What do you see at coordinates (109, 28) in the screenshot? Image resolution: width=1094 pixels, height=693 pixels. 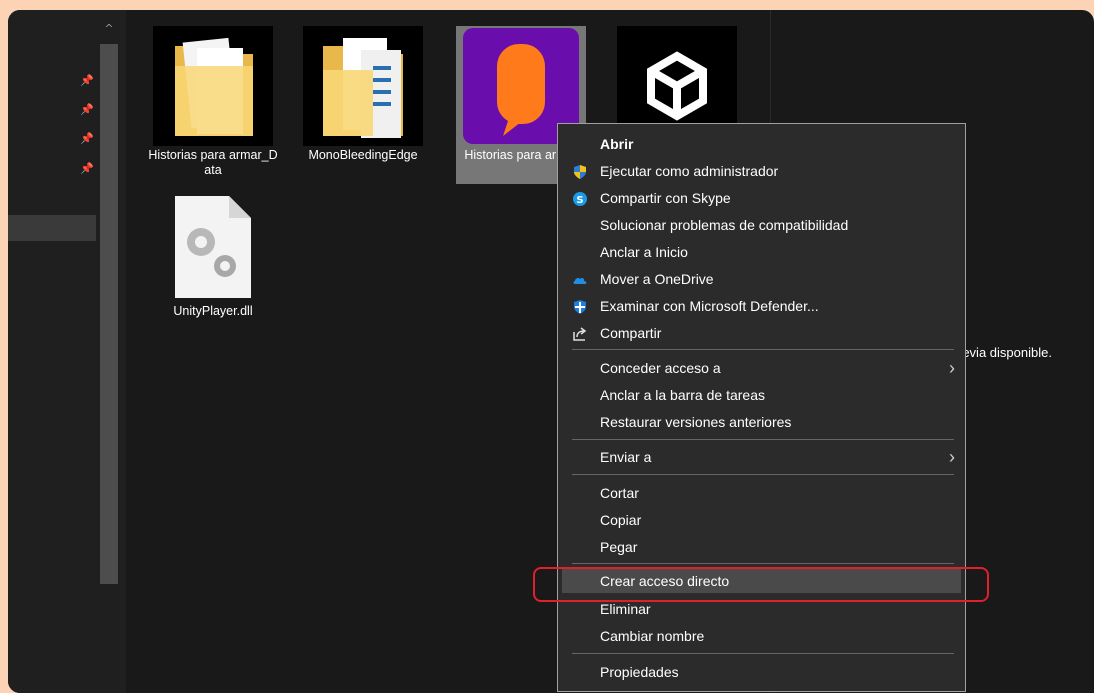 I see `scroll-up-arrow-icon: ^` at bounding box center [109, 28].